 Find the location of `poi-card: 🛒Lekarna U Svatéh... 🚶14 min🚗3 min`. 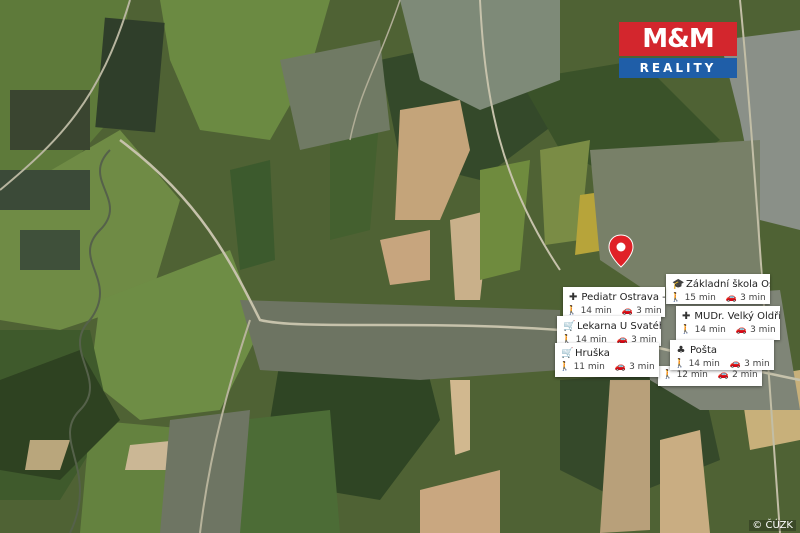

poi-card: 🛒Lekarna U Svatéh... 🚶14 min🚗3 min is located at coordinates (609, 331).